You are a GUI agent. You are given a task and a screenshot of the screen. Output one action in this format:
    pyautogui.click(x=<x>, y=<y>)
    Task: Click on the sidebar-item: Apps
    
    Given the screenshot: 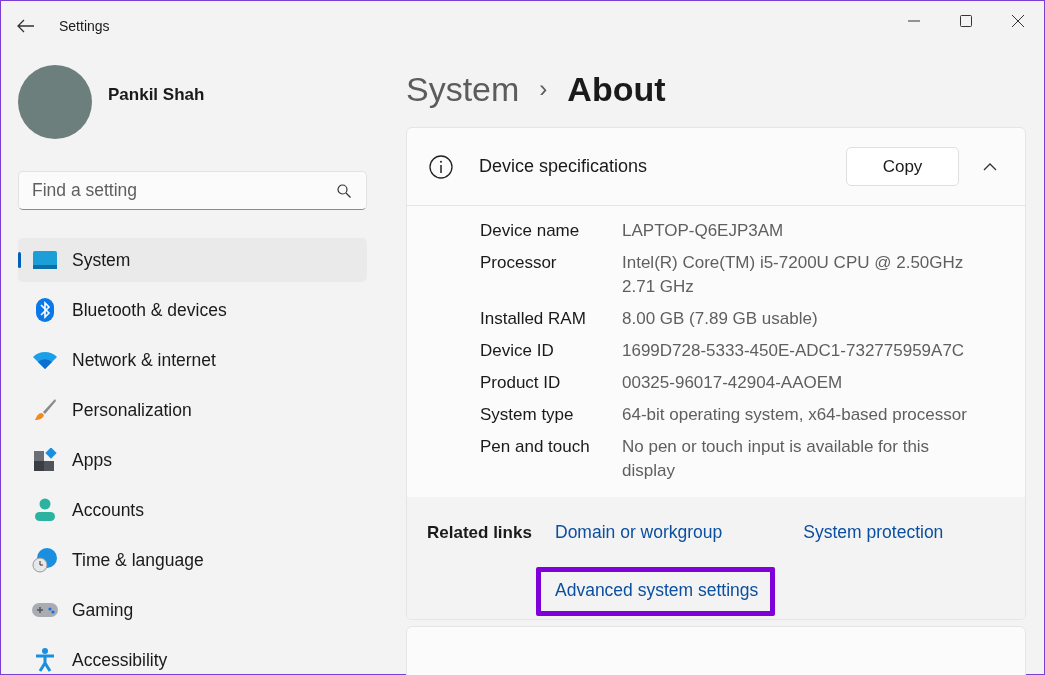 What is the action you would take?
    pyautogui.click(x=192, y=460)
    